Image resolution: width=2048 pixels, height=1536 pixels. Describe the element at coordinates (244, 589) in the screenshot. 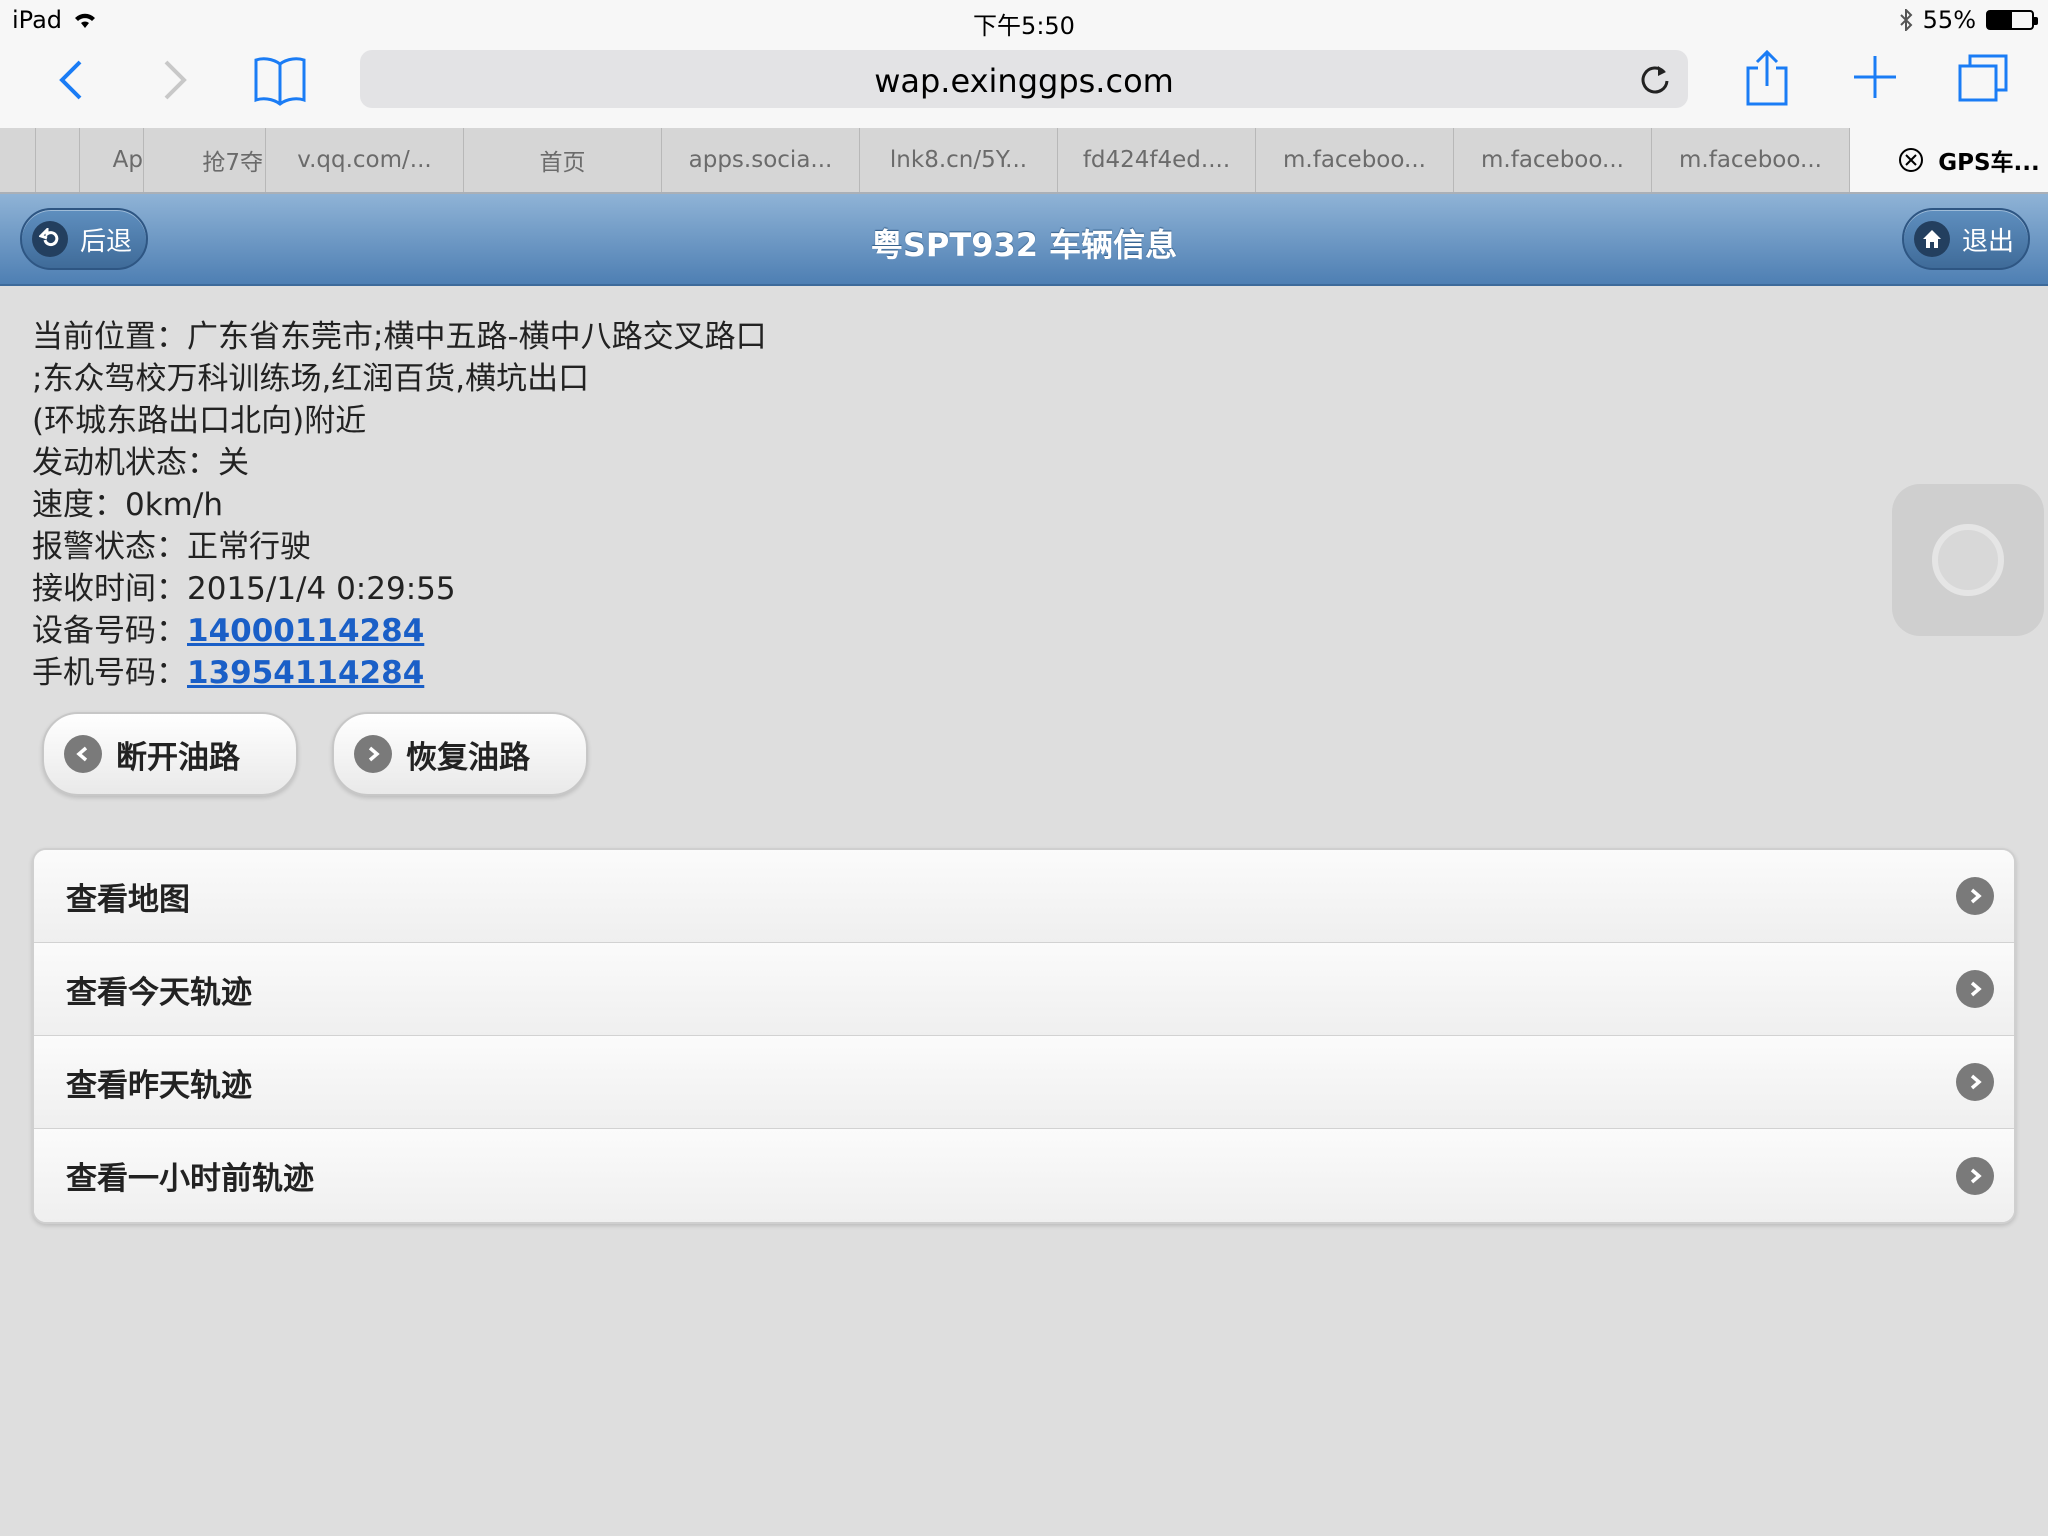

I see `receive-time: 接收时间：2015/1/4 0:29:55` at that location.